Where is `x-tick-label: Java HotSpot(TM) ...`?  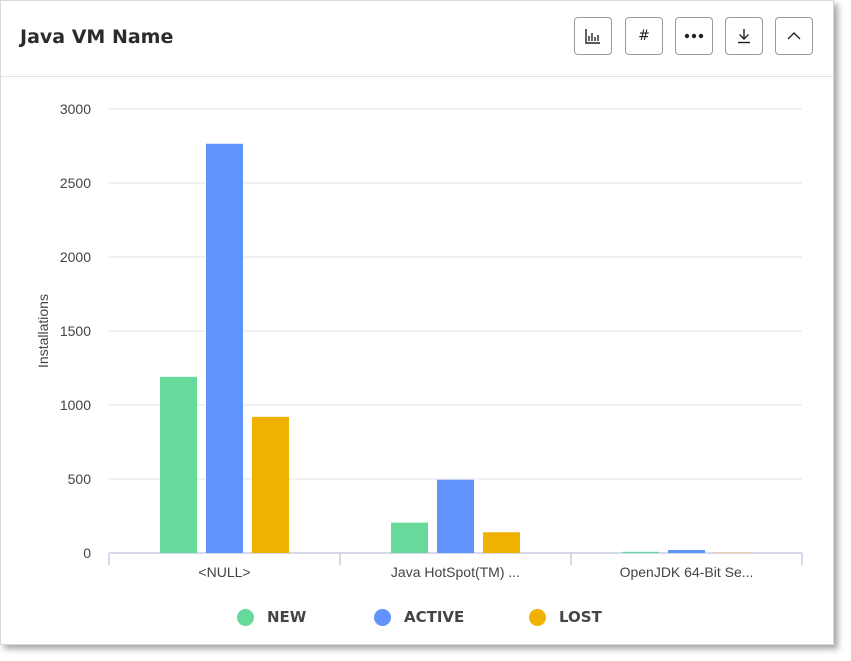 x-tick-label: Java HotSpot(TM) ... is located at coordinates (455, 572).